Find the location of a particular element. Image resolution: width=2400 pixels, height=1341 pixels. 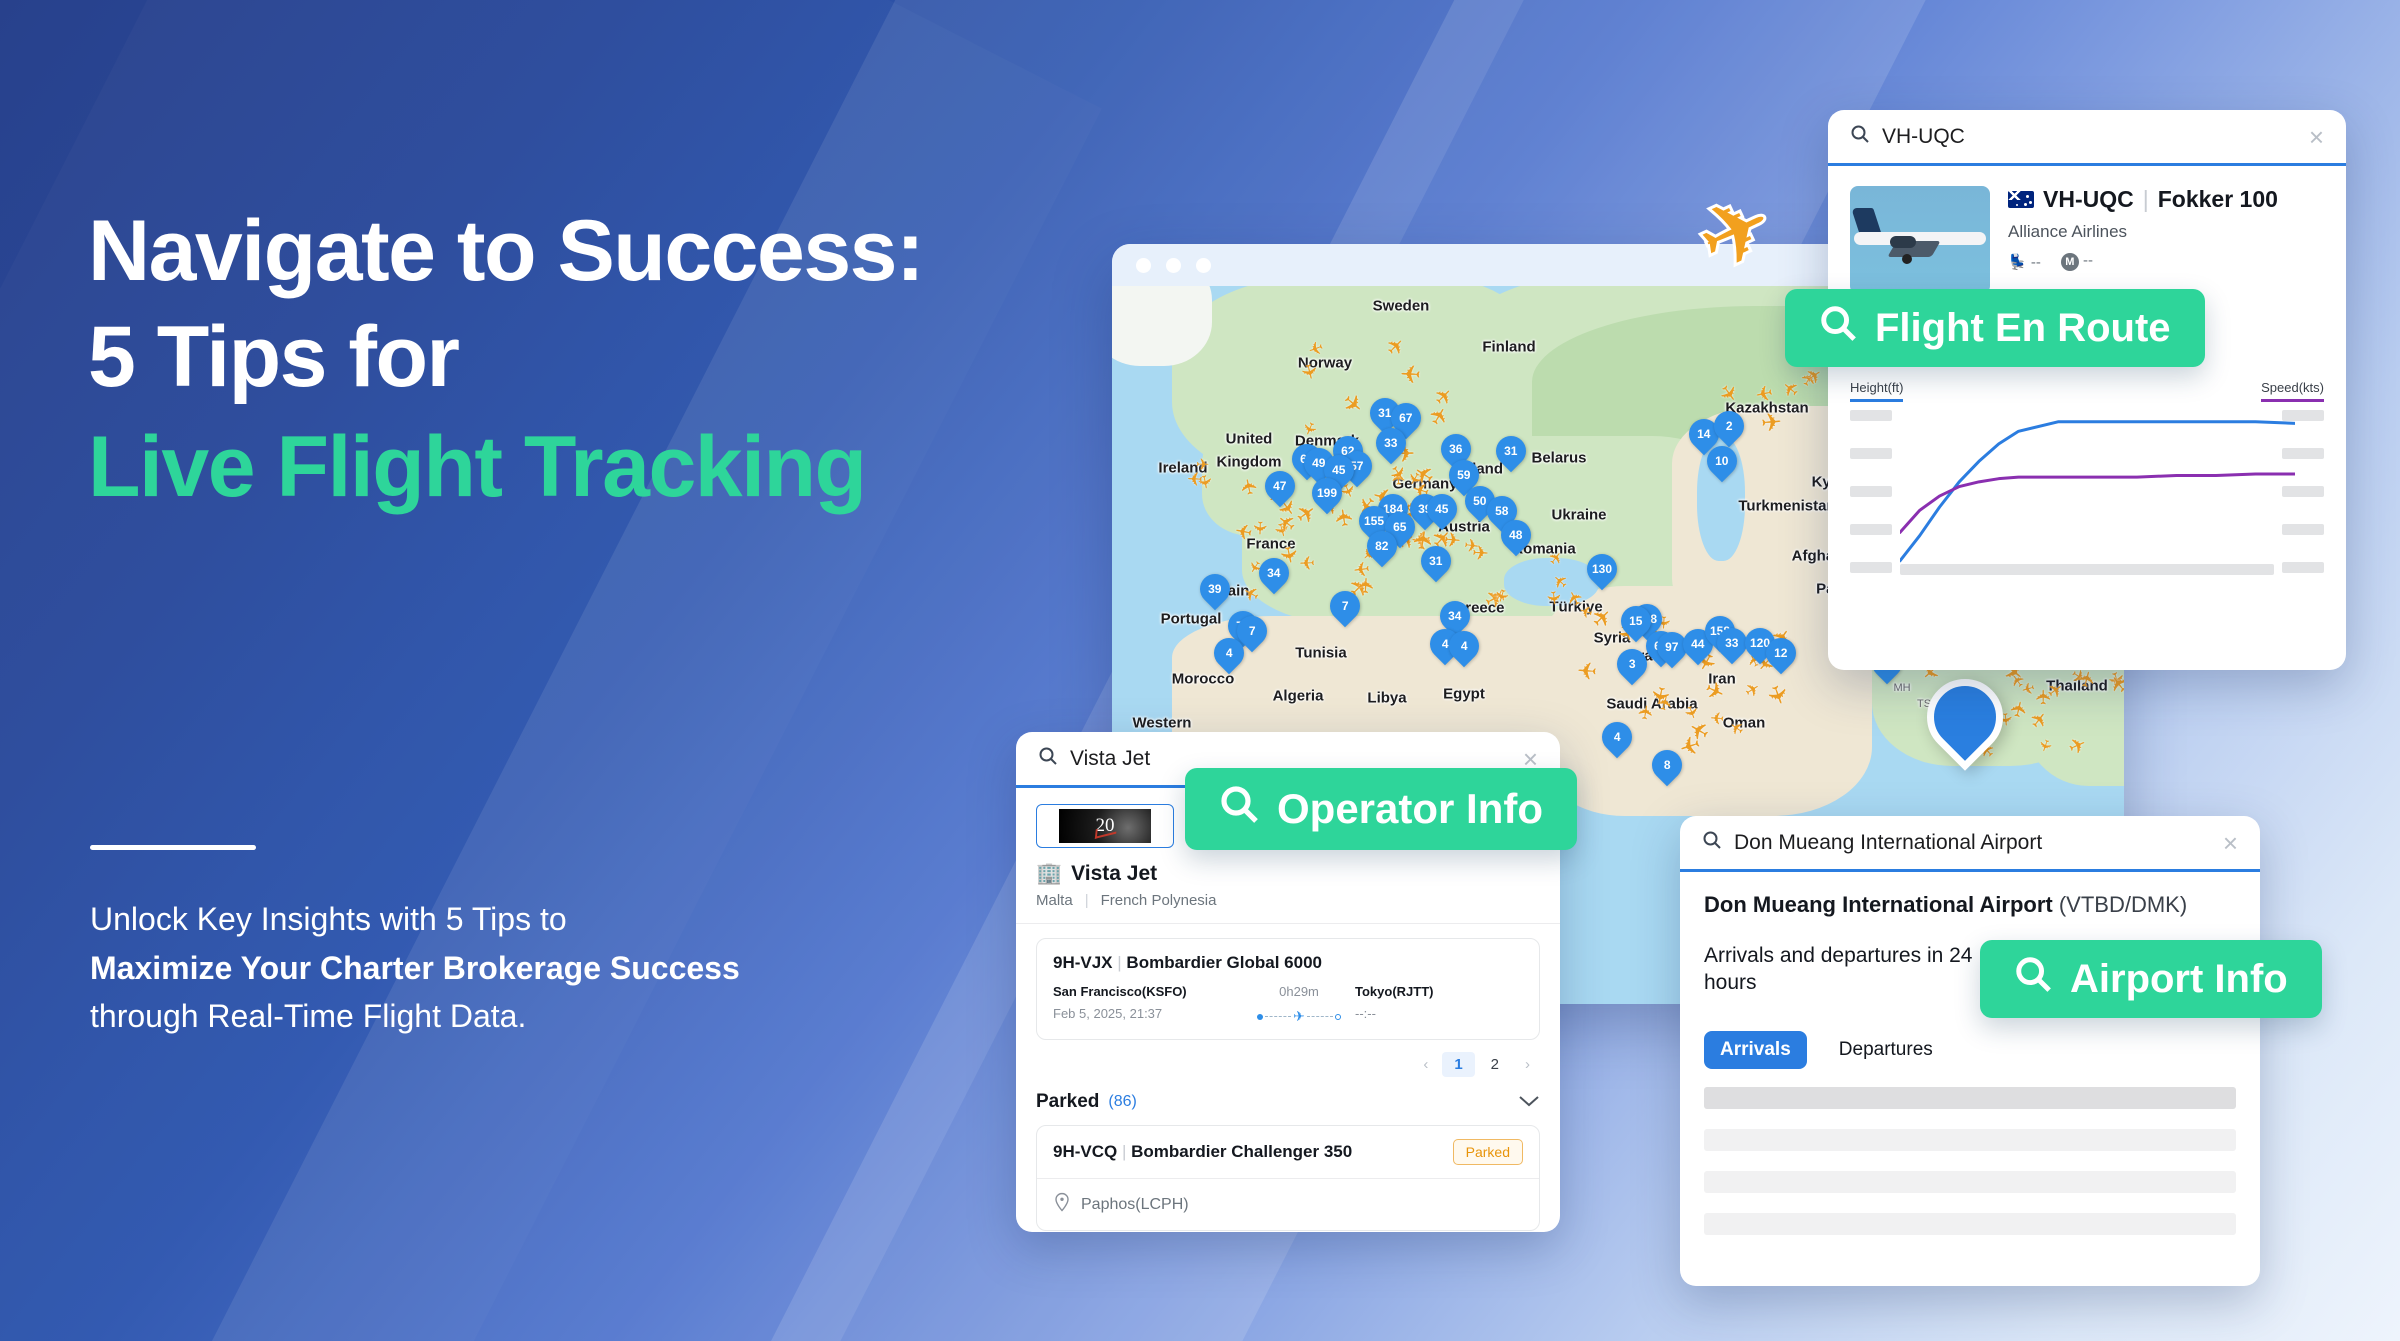

track-line-right is located at coordinates (1319, 1016).